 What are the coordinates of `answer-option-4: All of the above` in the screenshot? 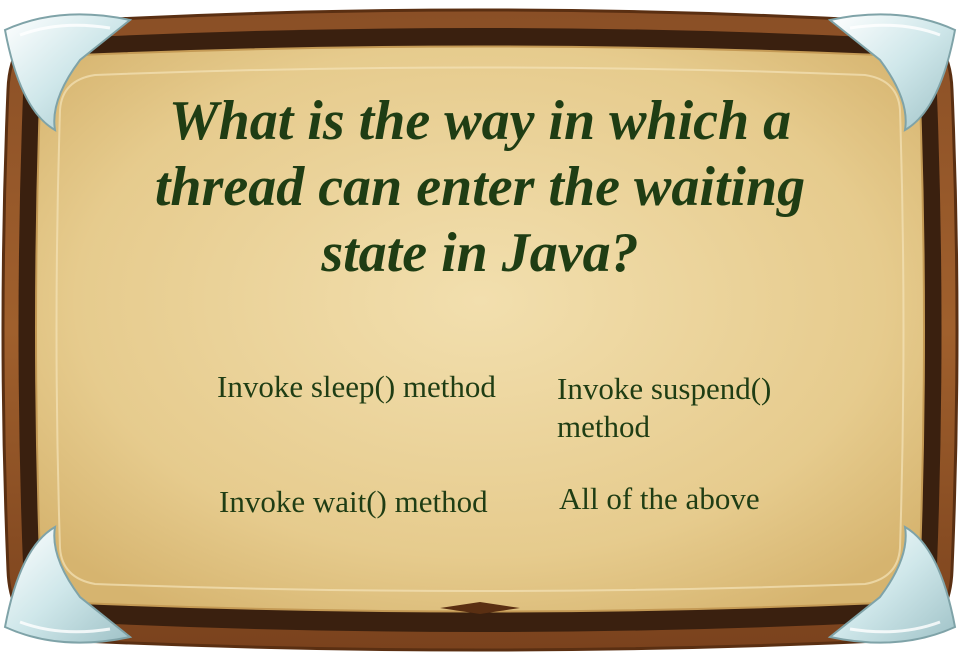 It's located at (699, 499).